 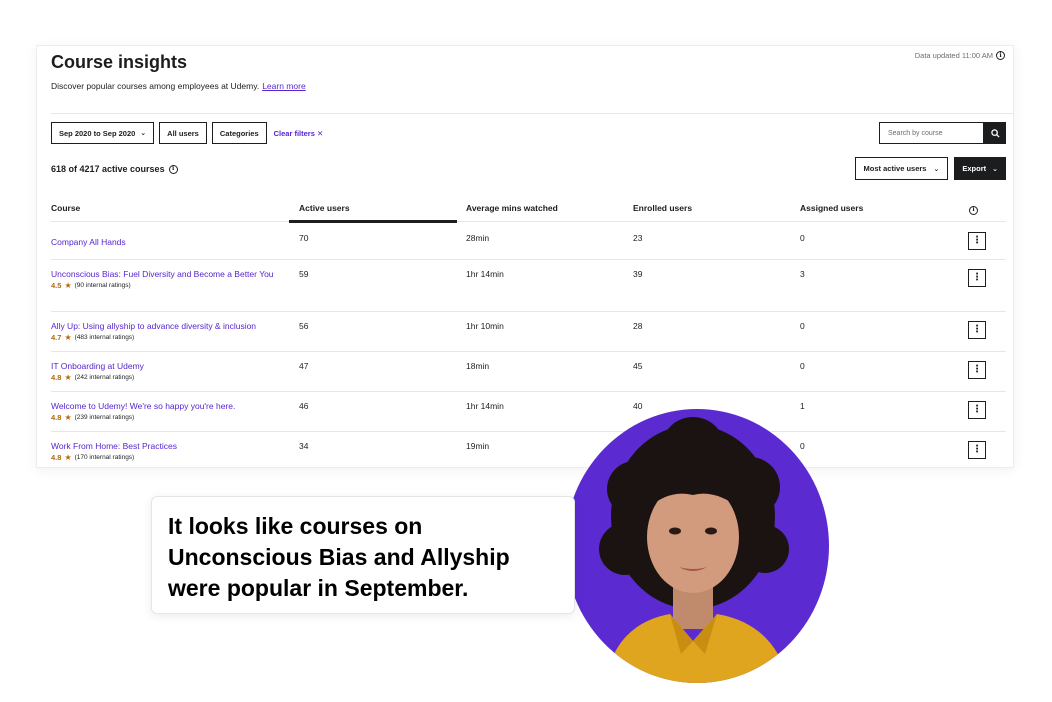 I want to click on table-row: Company All Hands 70 28min 23 0 ⋮, so click(x=528, y=241).